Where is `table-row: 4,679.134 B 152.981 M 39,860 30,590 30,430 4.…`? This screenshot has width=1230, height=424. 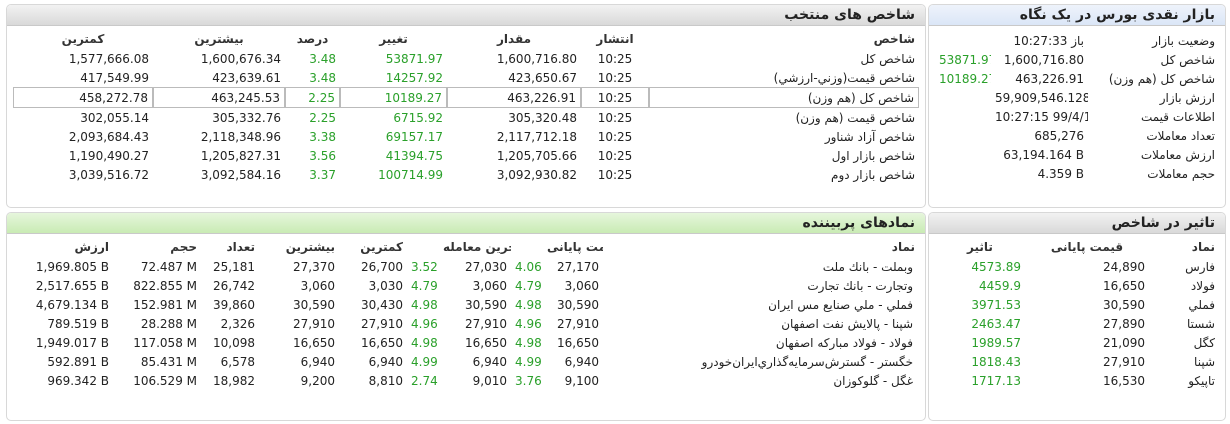
table-row: 4,679.134 B 152.981 M 39,860 30,590 30,430 4.… is located at coordinates (466, 304).